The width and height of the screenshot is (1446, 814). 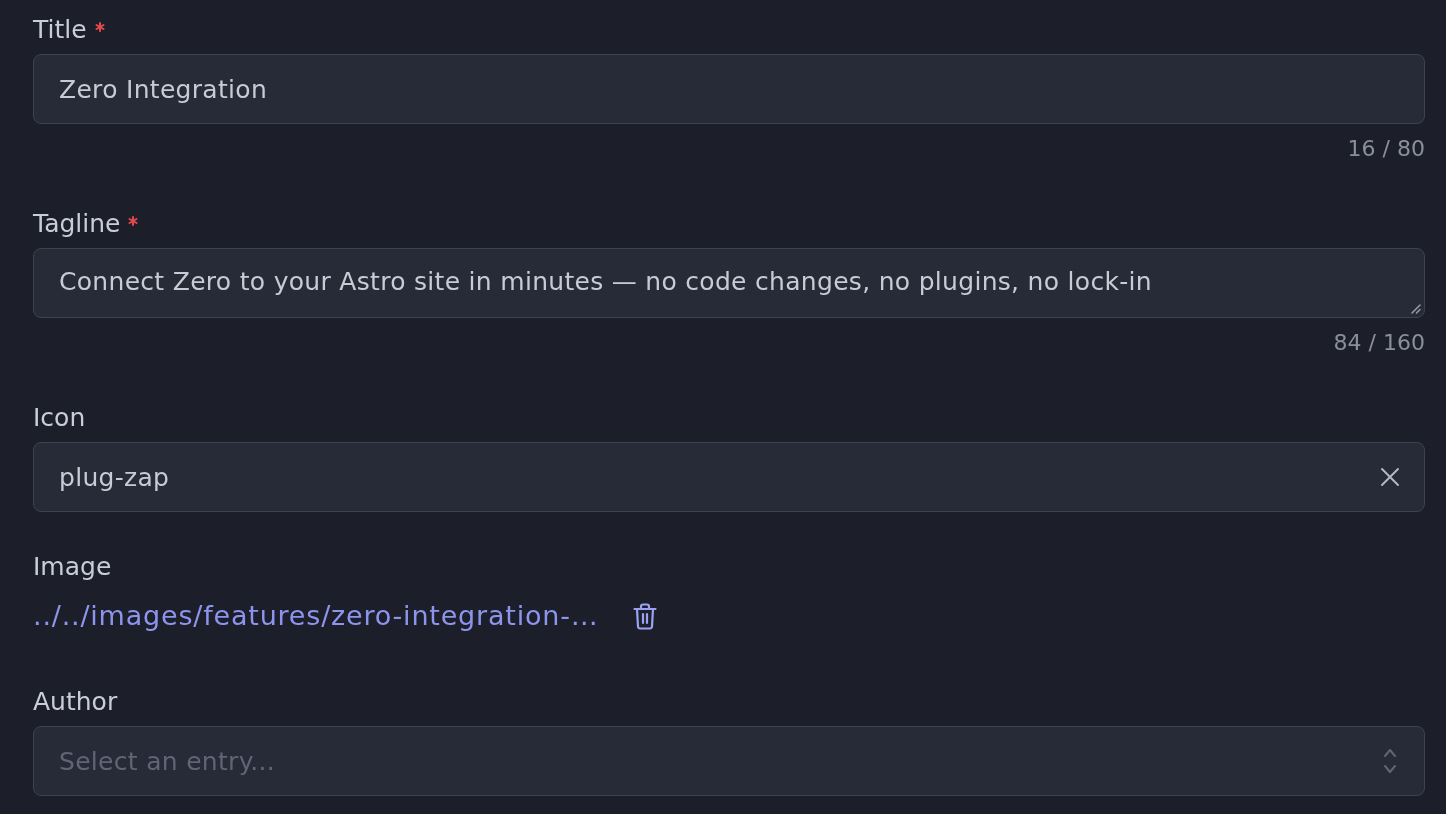 What do you see at coordinates (729, 477) in the screenshot?
I see `icon-name-field: plug-zap` at bounding box center [729, 477].